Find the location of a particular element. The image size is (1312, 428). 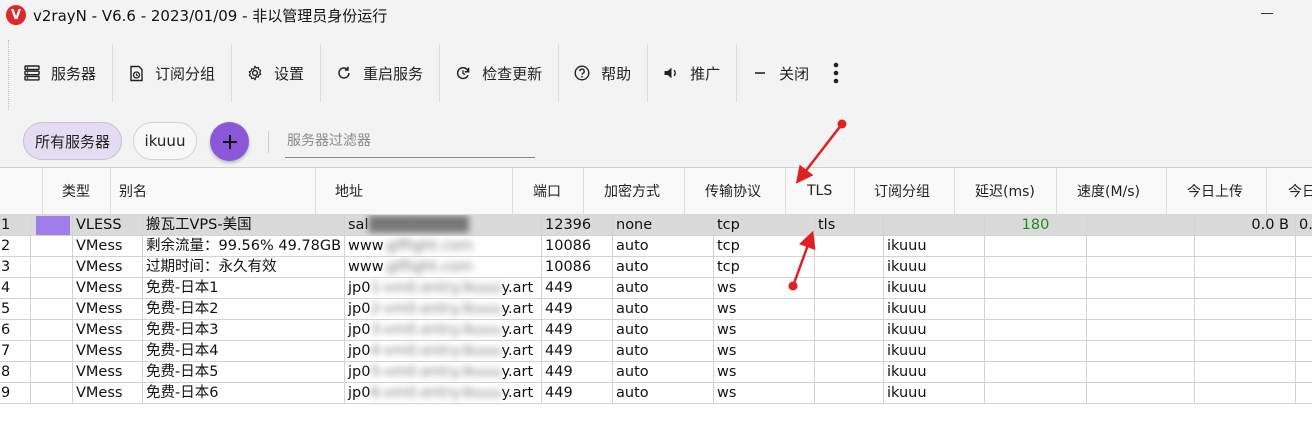

chip-all-servers: 所有服务器 is located at coordinates (72, 141).